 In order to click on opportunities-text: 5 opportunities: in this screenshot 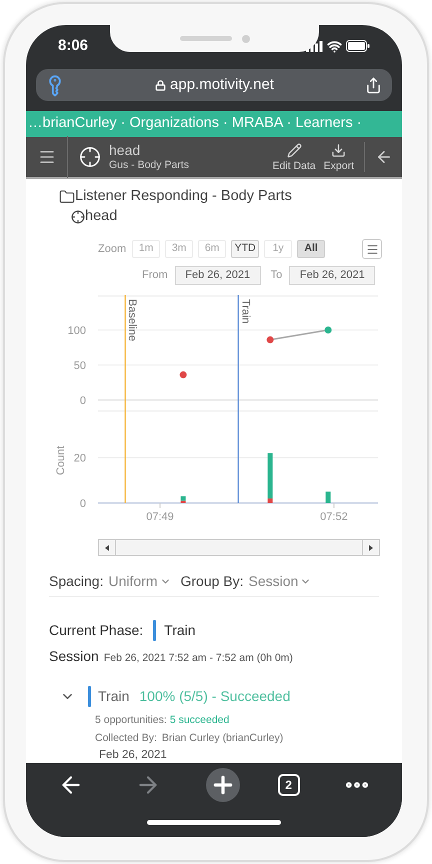, I will do `click(131, 720)`.